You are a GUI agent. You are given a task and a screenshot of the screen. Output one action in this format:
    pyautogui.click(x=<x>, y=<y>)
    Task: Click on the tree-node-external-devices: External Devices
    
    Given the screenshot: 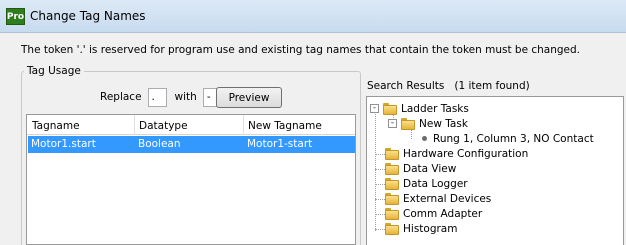 What is the action you would take?
    pyautogui.click(x=438, y=198)
    